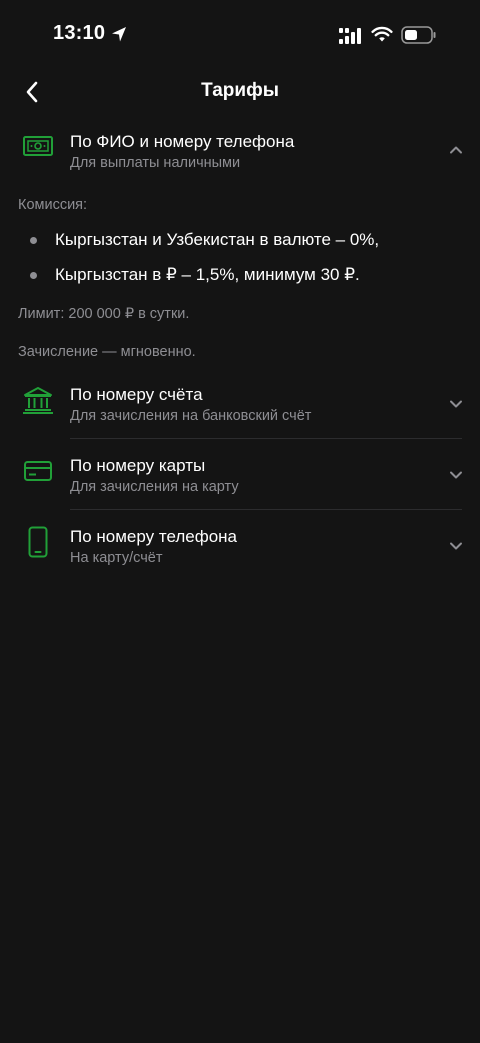  Describe the element at coordinates (456, 150) in the screenshot. I see `chevron-up-icon` at that location.